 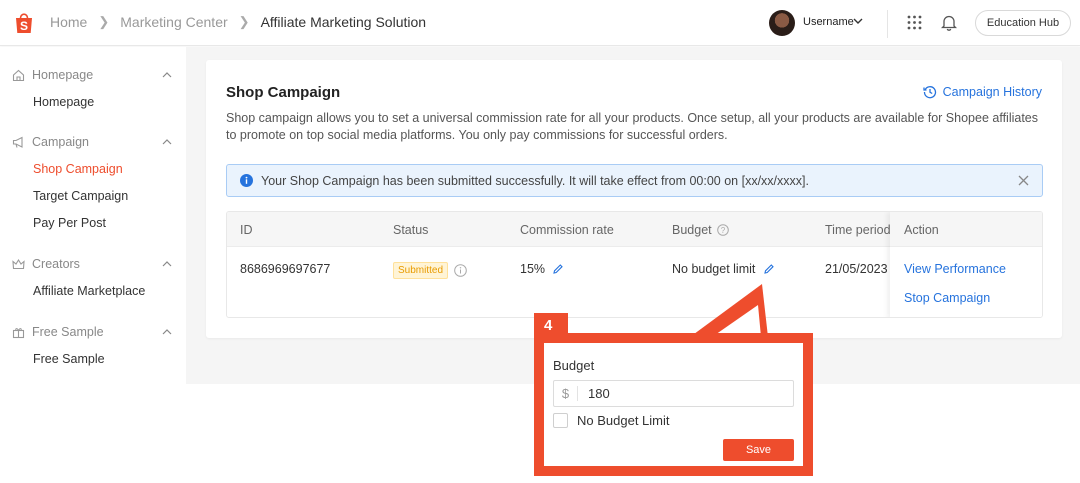 What do you see at coordinates (856, 269) in the screenshot?
I see `cell-time-period: 21/05/2023` at bounding box center [856, 269].